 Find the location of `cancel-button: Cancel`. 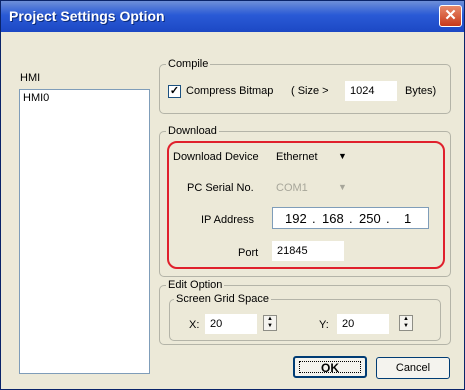

cancel-button: Cancel is located at coordinates (413, 368).